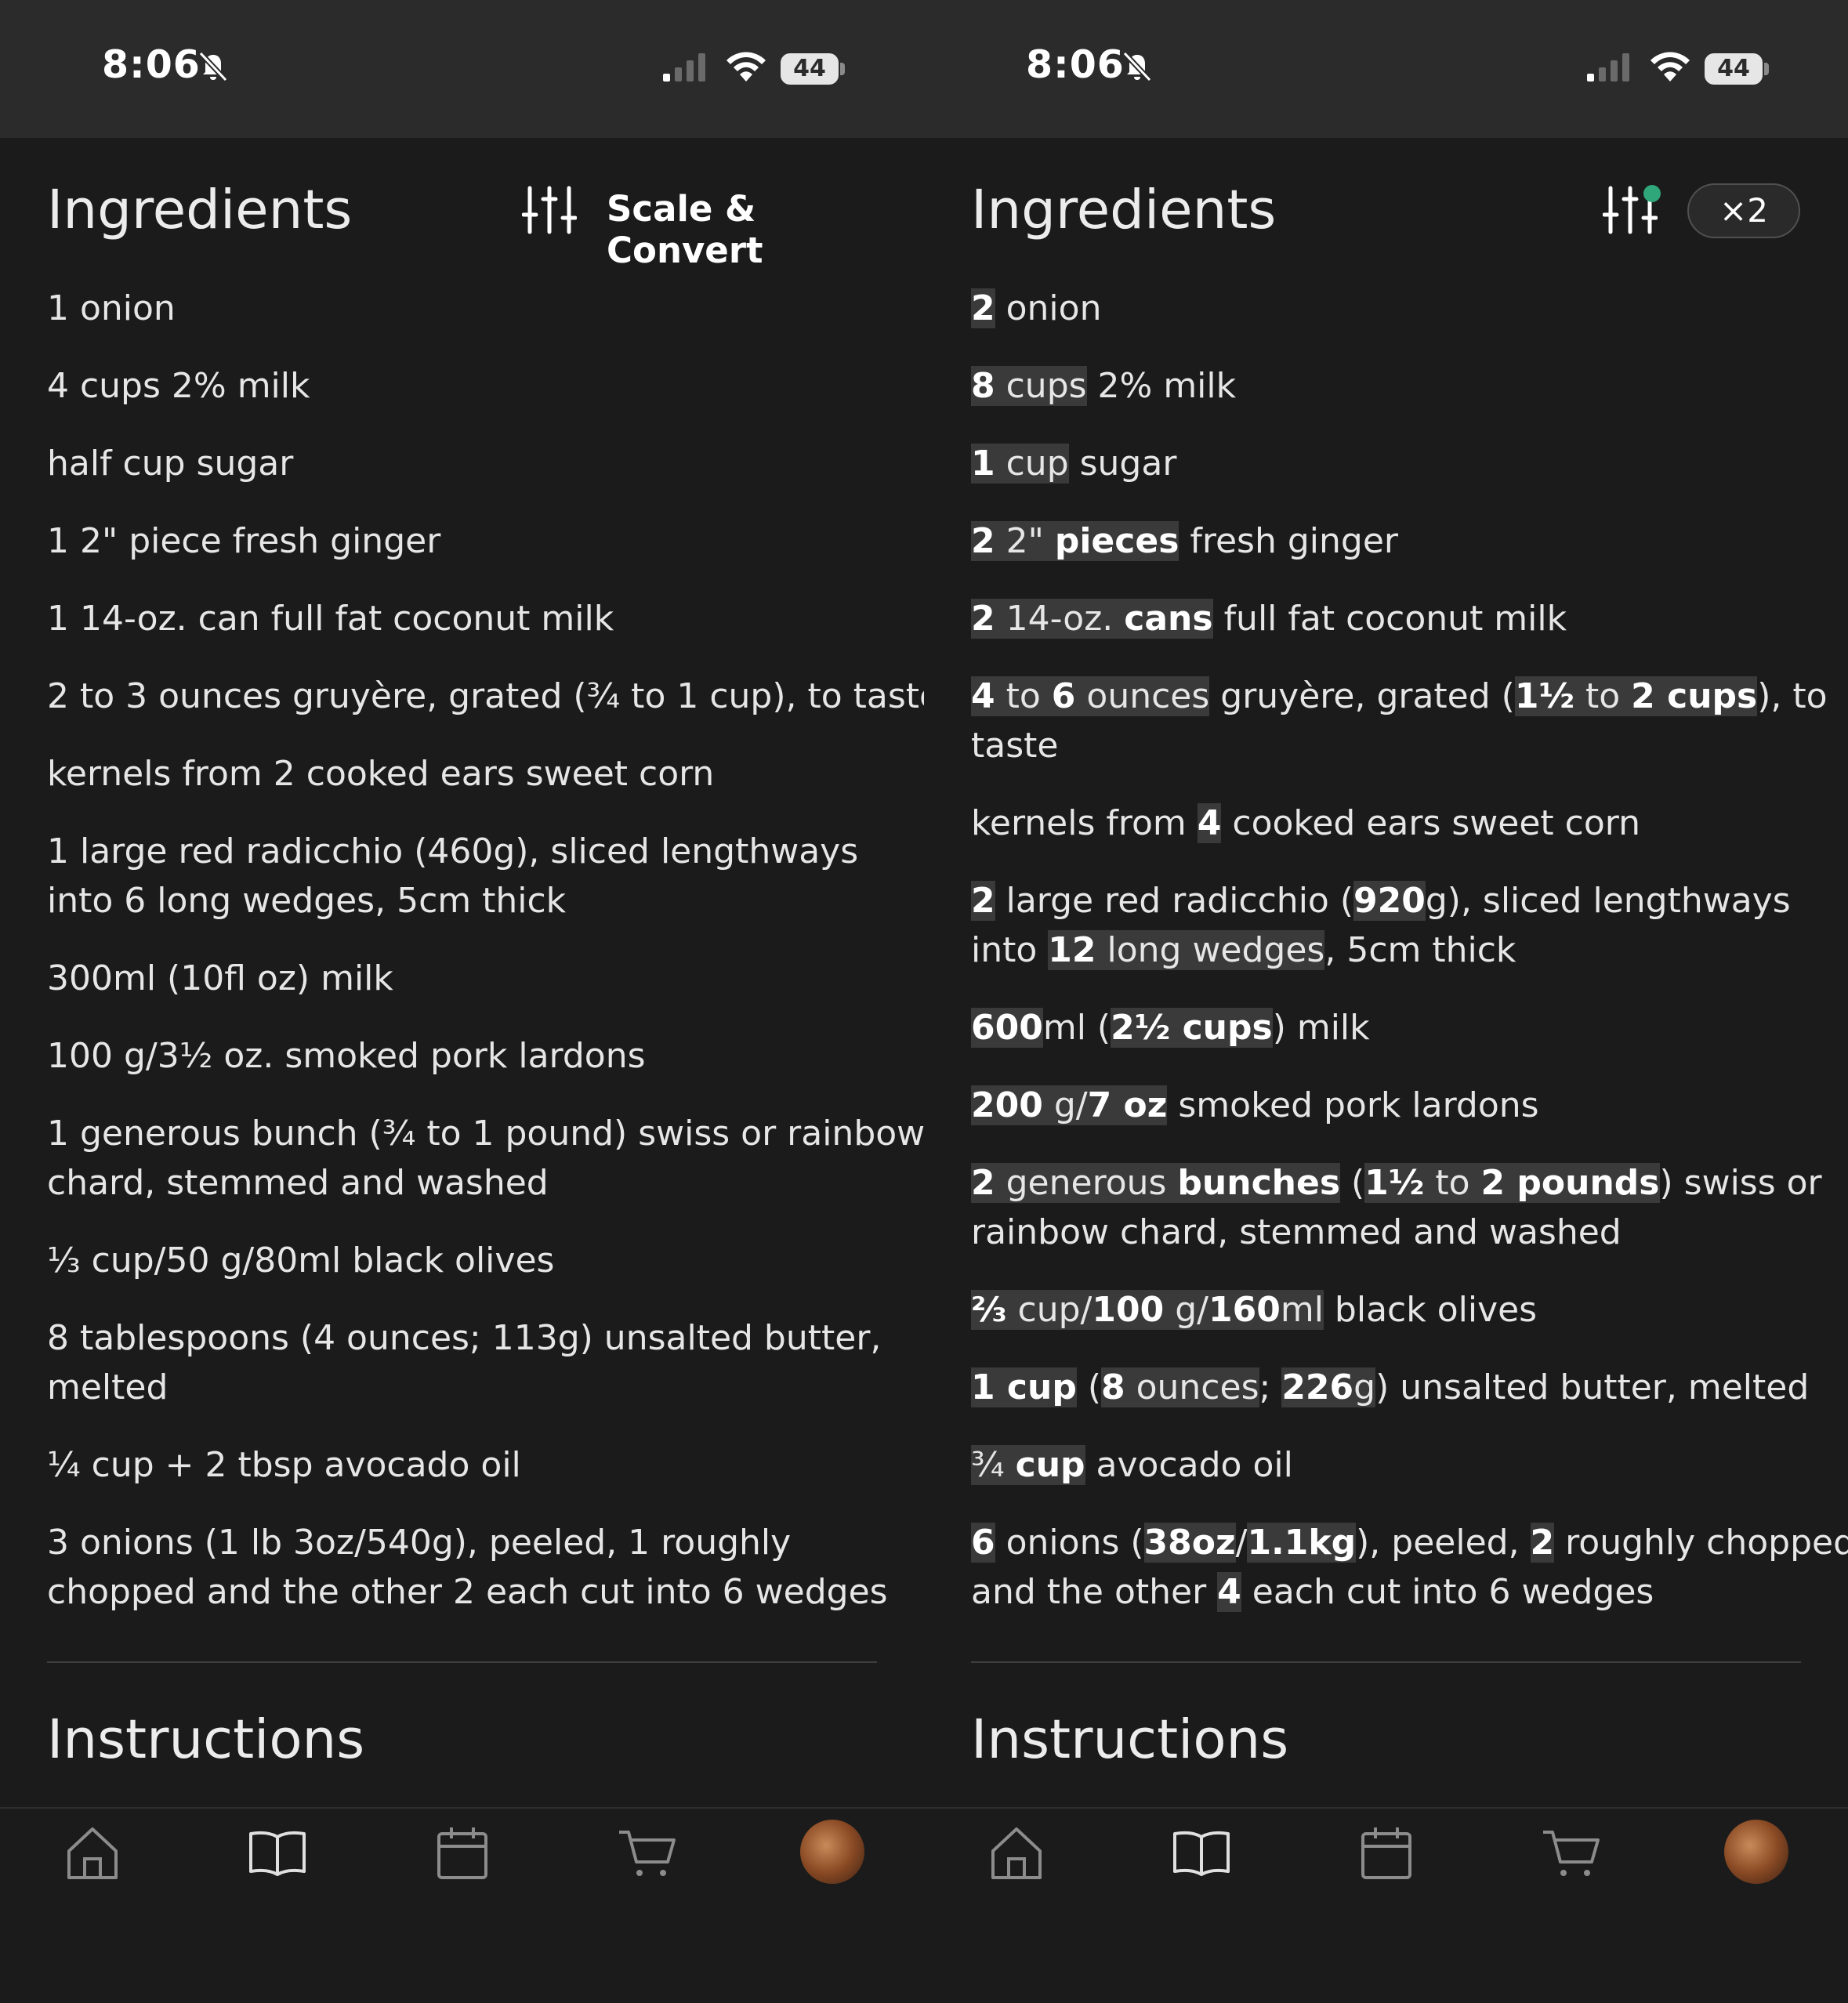  I want to click on ingredient-item: 1 14-oz. can full fat coconut milk, so click(330, 619).